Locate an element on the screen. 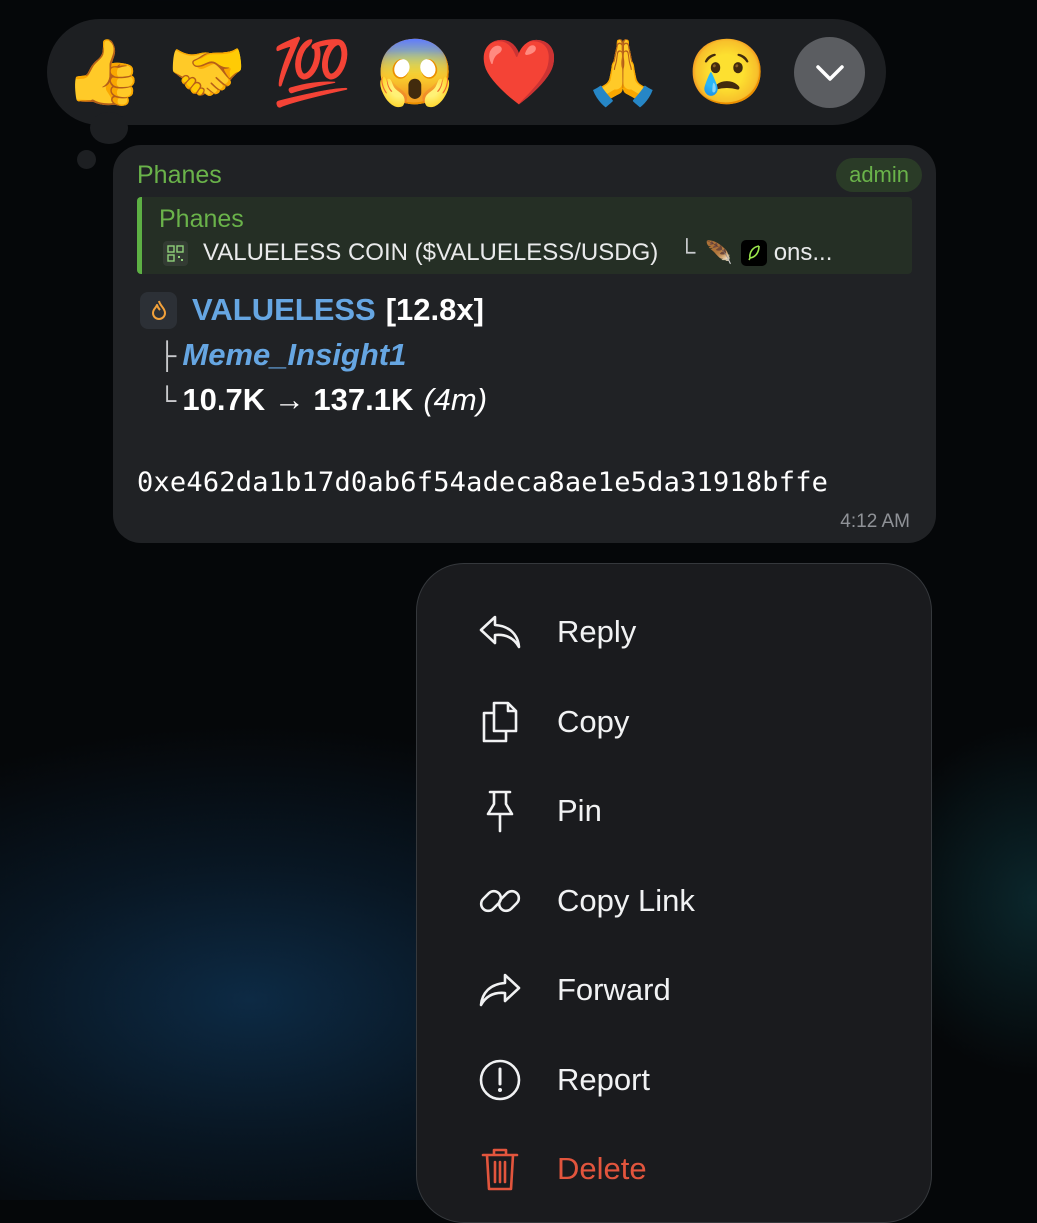  call-duration: (4m) is located at coordinates (455, 399).